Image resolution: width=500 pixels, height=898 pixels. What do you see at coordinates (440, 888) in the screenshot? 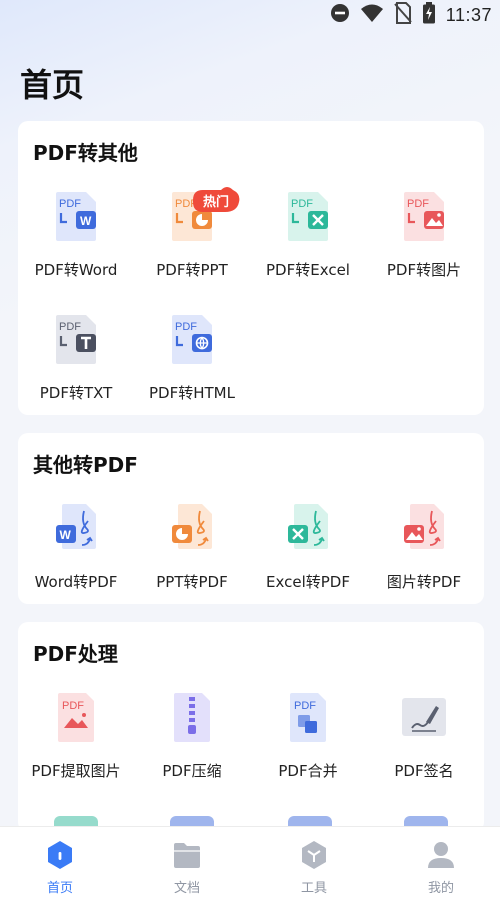
I see `tab-label: 我的` at bounding box center [440, 888].